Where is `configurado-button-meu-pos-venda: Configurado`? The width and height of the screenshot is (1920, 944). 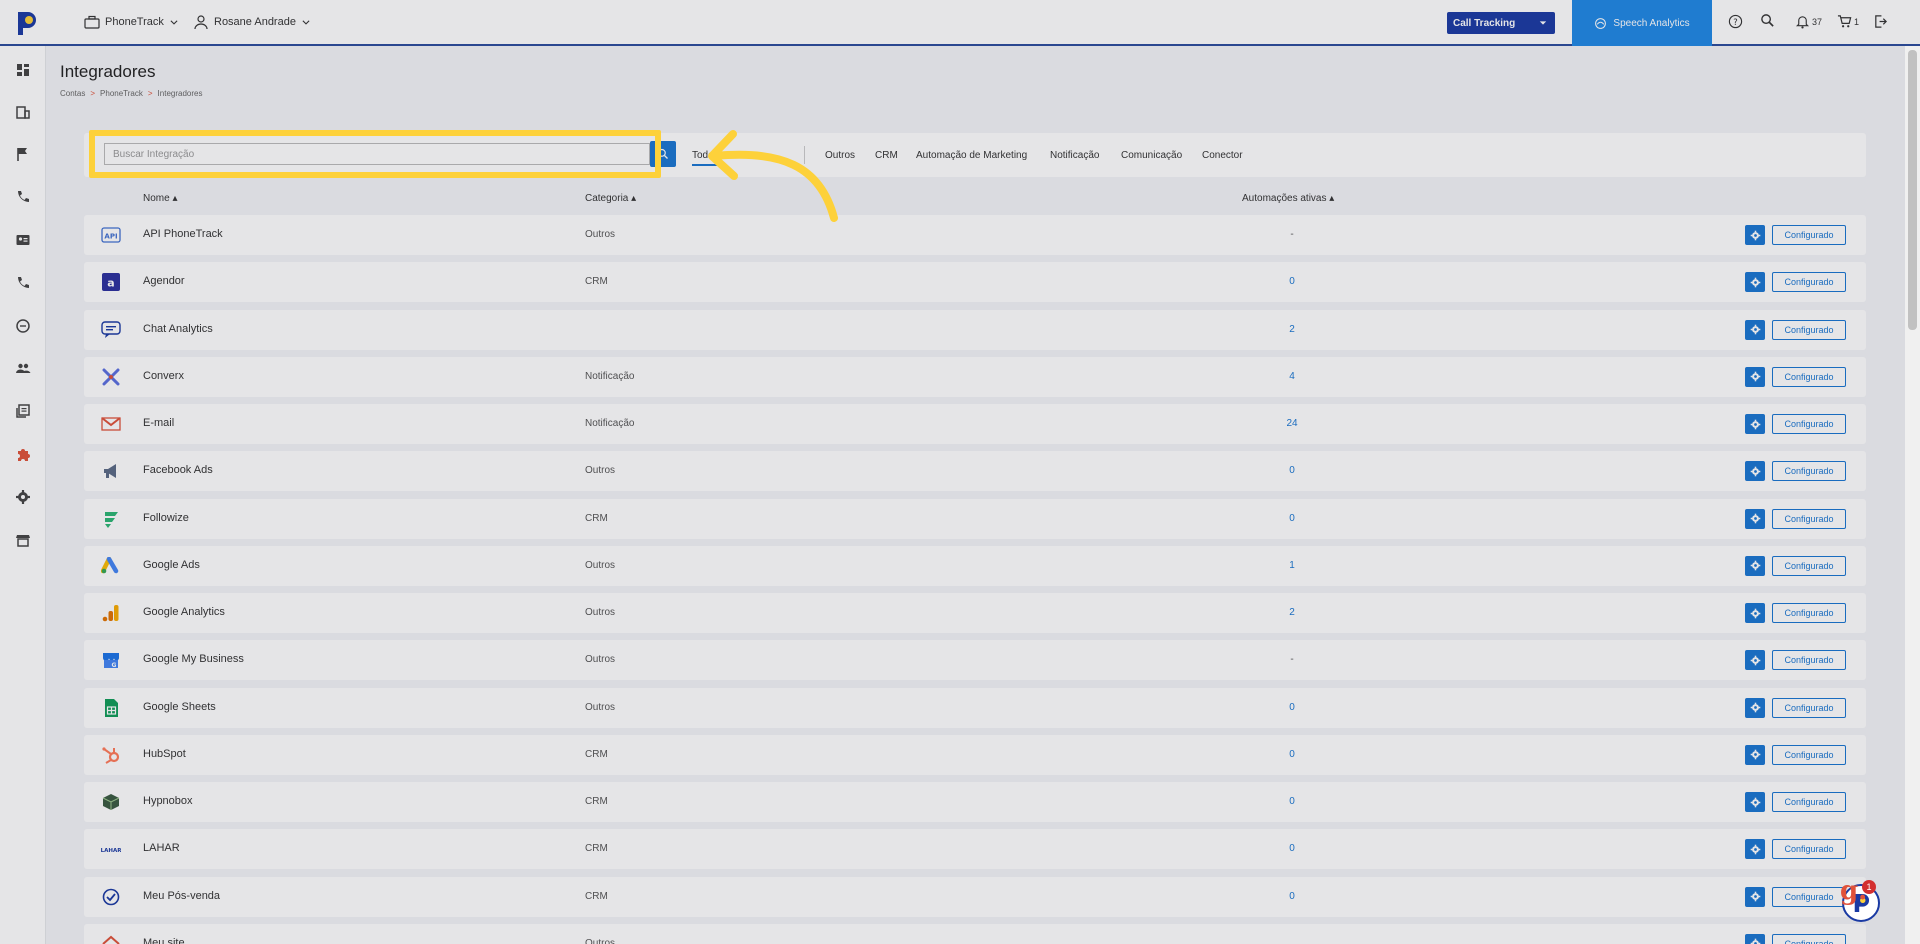
configurado-button-meu-pos-venda: Configurado is located at coordinates (1809, 896).